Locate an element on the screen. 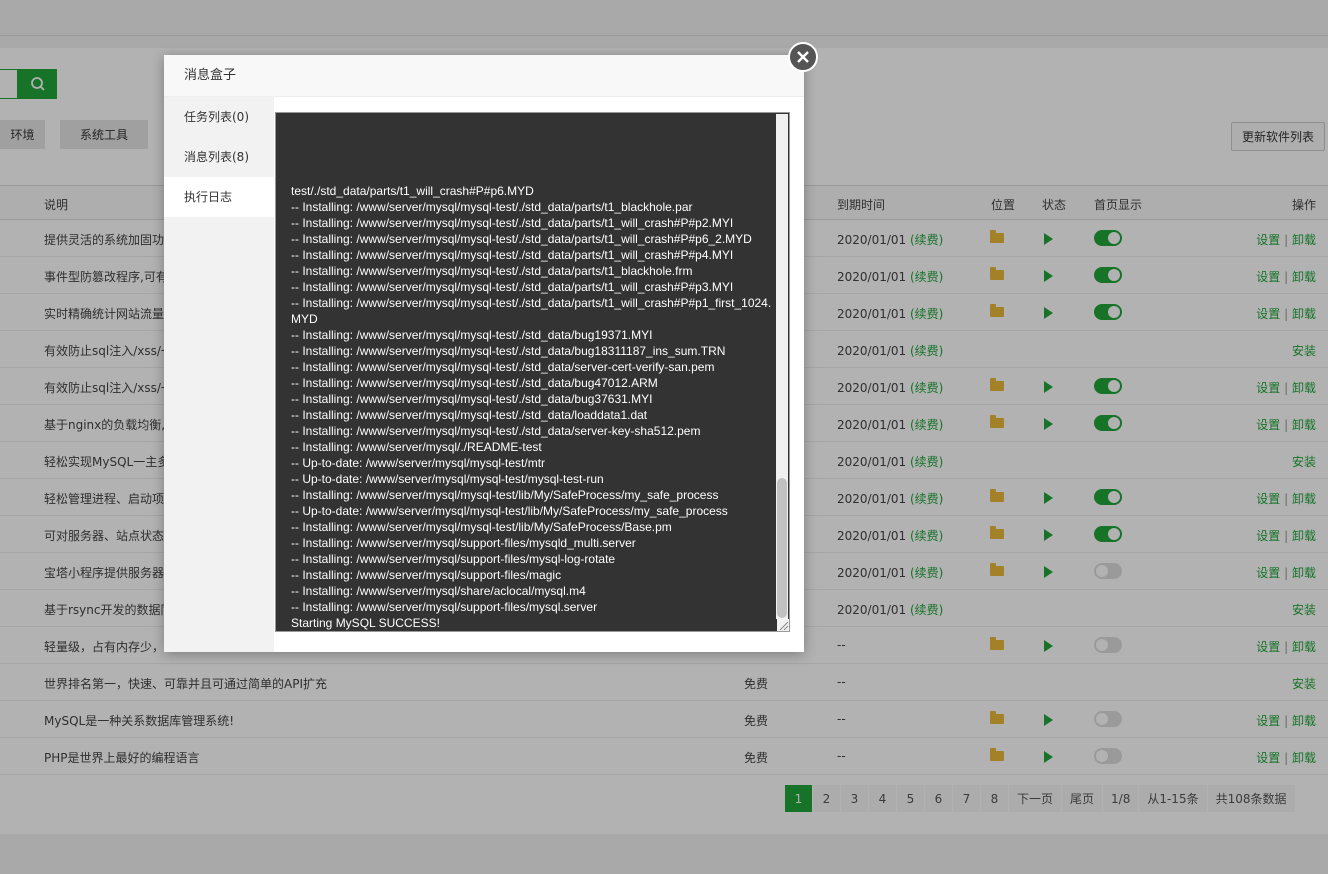 This screenshot has height=874, width=1328. resize-handle is located at coordinates (783, 625).